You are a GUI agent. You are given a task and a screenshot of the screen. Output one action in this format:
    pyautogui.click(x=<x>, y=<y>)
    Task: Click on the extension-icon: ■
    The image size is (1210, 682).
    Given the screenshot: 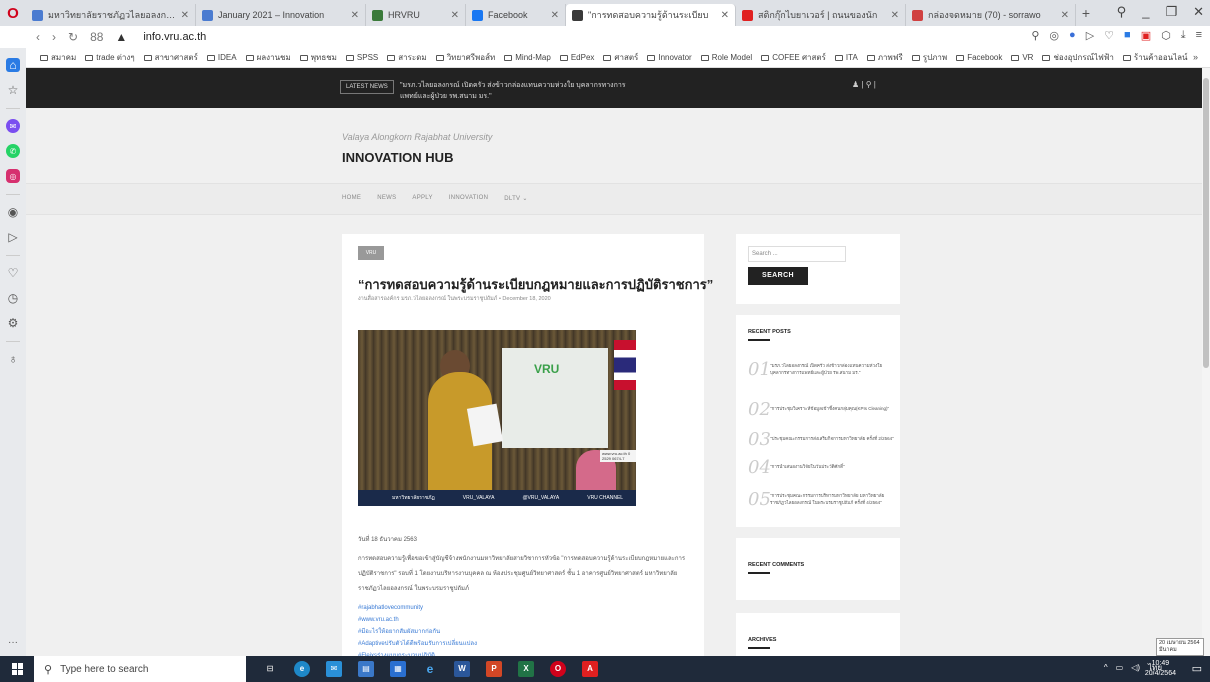 What is the action you would take?
    pyautogui.click(x=1127, y=35)
    